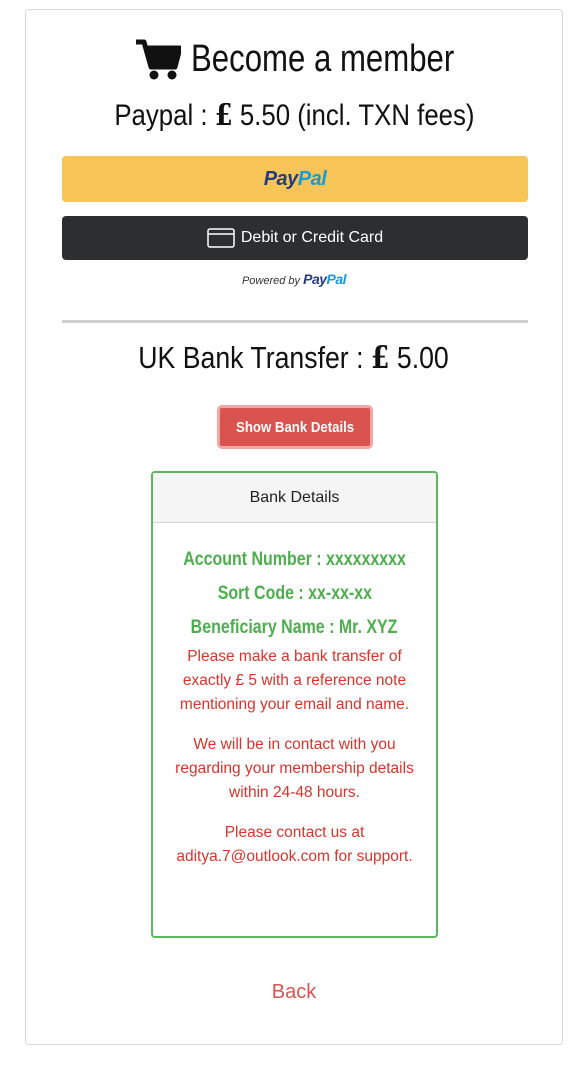 The height and width of the screenshot is (1072, 582). Describe the element at coordinates (272, 281) in the screenshot. I see `powered-by-text: Powered by` at that location.